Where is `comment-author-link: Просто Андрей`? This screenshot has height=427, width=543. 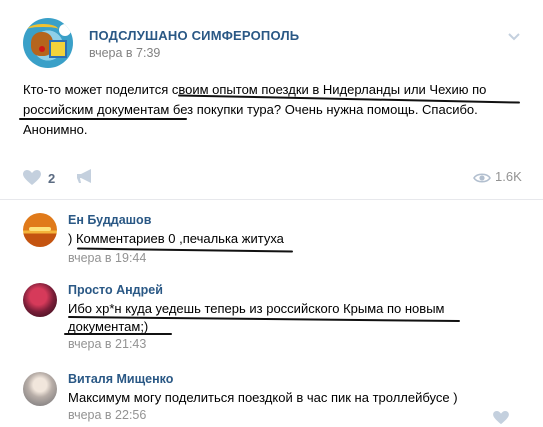 comment-author-link: Просто Андрей is located at coordinates (115, 290).